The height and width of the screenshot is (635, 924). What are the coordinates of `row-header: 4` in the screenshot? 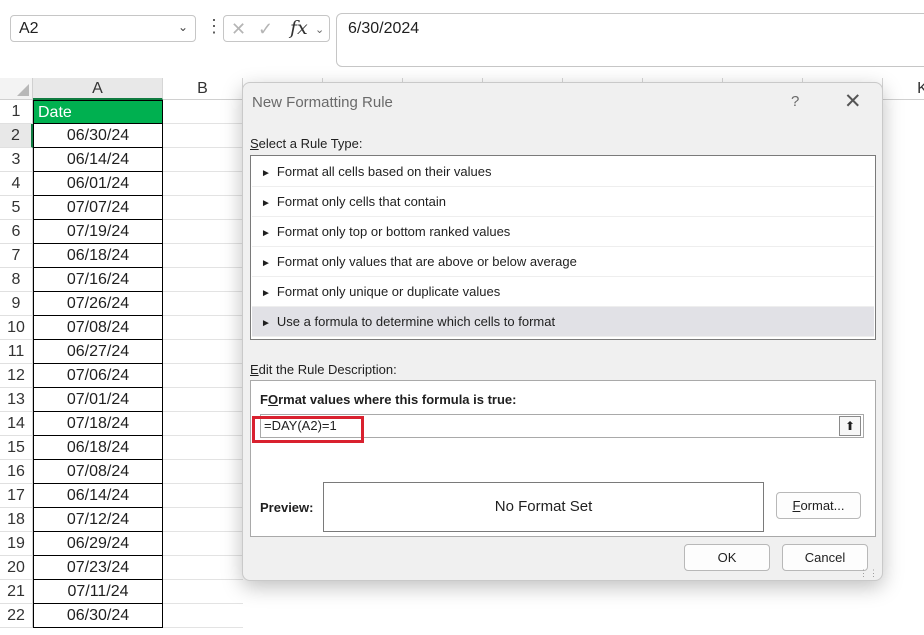 It's located at (16, 184).